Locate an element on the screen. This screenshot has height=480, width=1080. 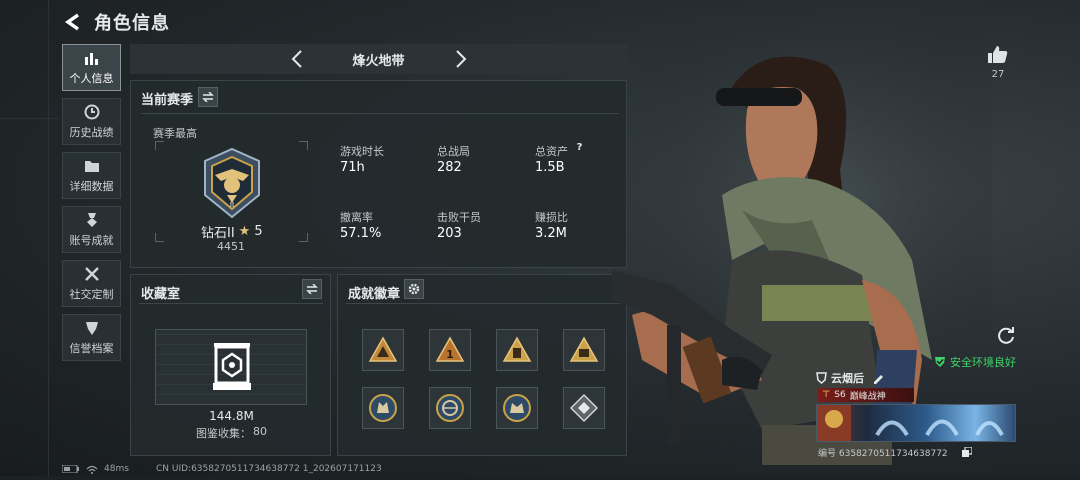
battery-icon is located at coordinates (70, 469).